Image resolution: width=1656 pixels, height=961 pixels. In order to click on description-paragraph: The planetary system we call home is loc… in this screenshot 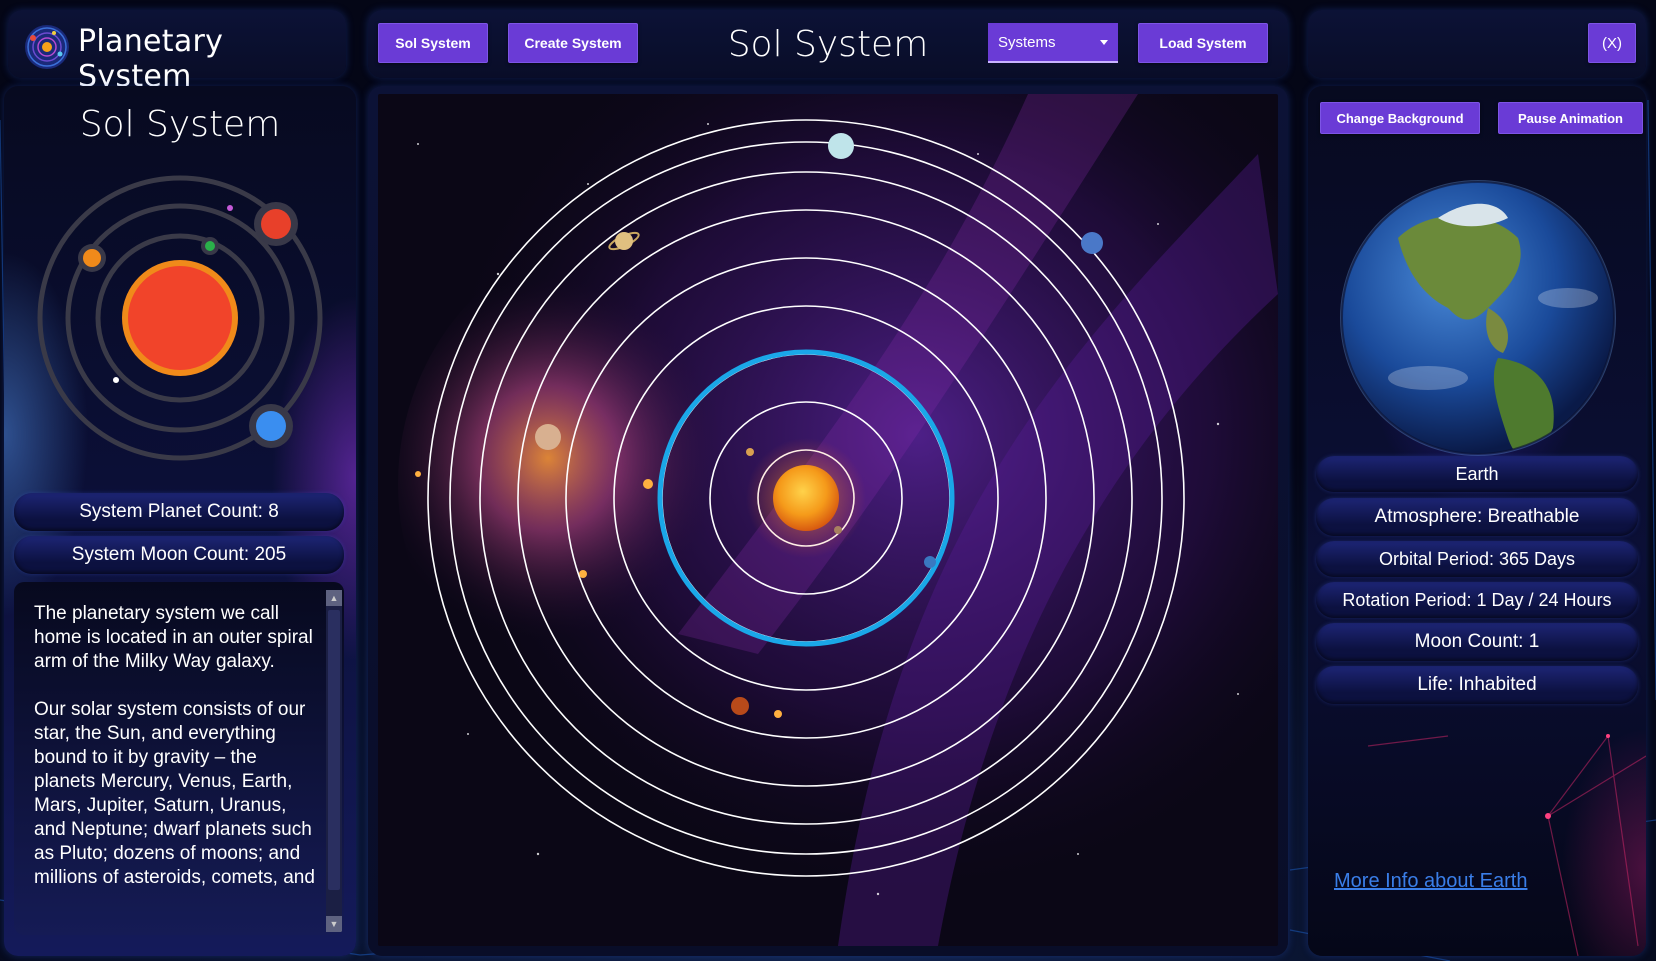, I will do `click(173, 637)`.